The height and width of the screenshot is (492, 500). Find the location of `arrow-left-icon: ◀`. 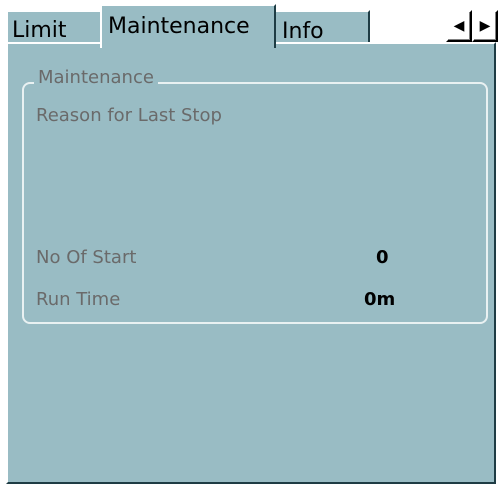

arrow-left-icon: ◀ is located at coordinates (459, 26).